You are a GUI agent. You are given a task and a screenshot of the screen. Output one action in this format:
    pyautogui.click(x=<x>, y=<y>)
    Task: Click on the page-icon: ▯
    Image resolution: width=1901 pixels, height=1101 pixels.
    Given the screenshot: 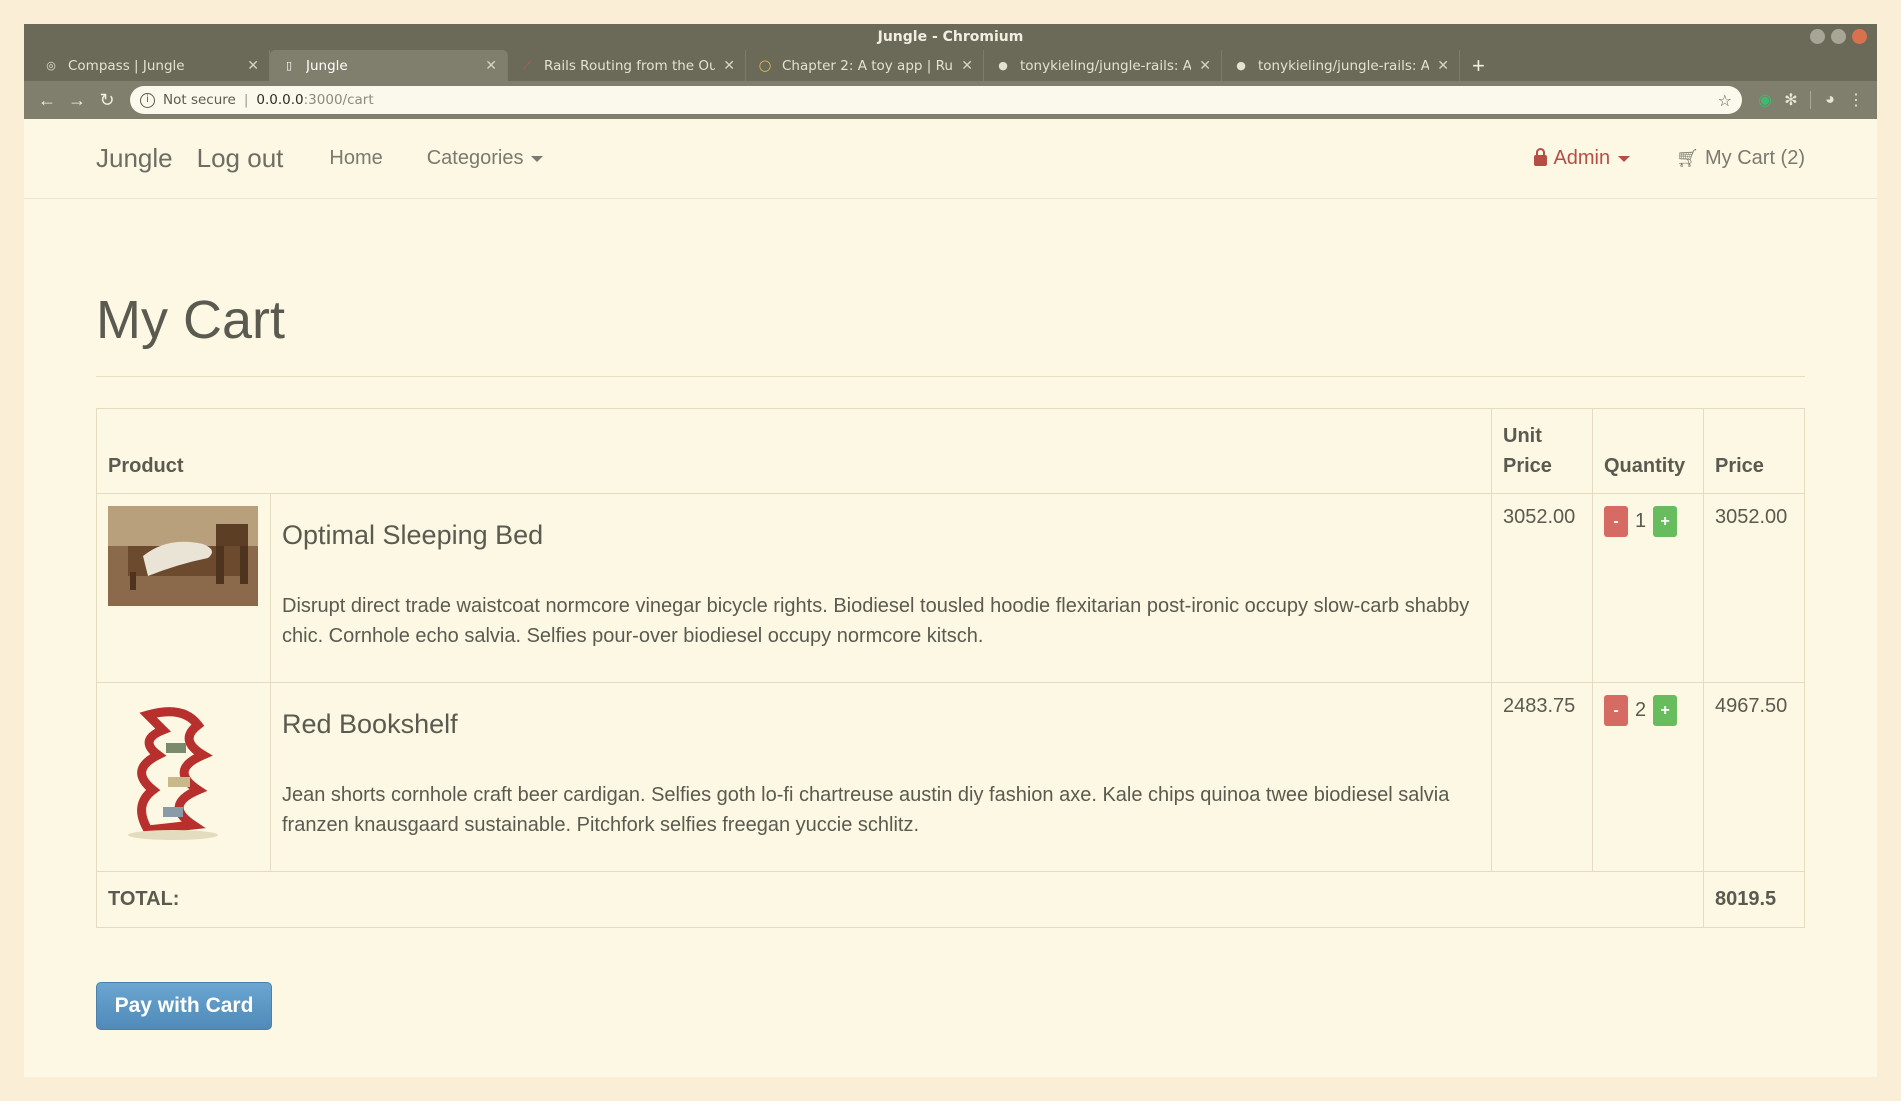 What is the action you would take?
    pyautogui.click(x=289, y=65)
    